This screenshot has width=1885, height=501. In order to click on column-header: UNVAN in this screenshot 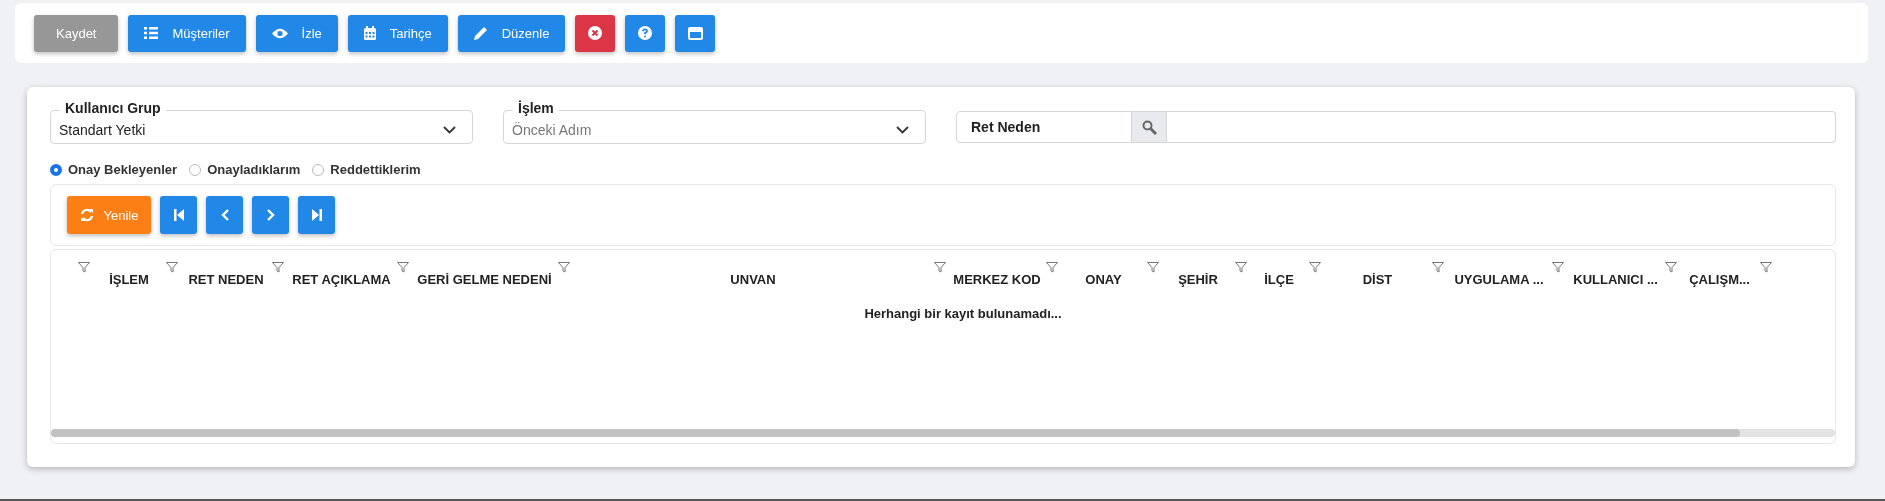, I will do `click(753, 282)`.